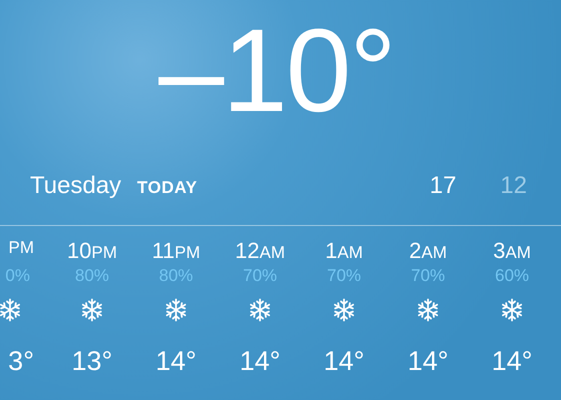 The width and height of the screenshot is (561, 400). Describe the element at coordinates (428, 276) in the screenshot. I see `precipitation-chance: 70%` at that location.